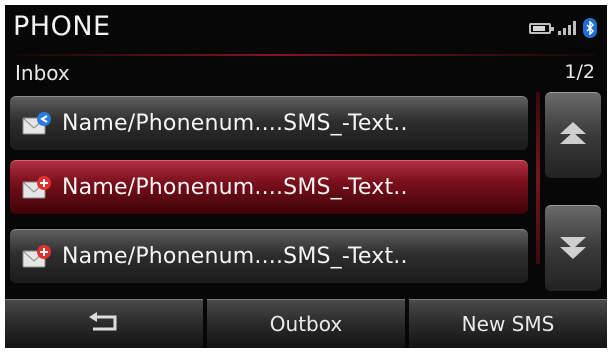  I want to click on message-received-icon, so click(37, 124).